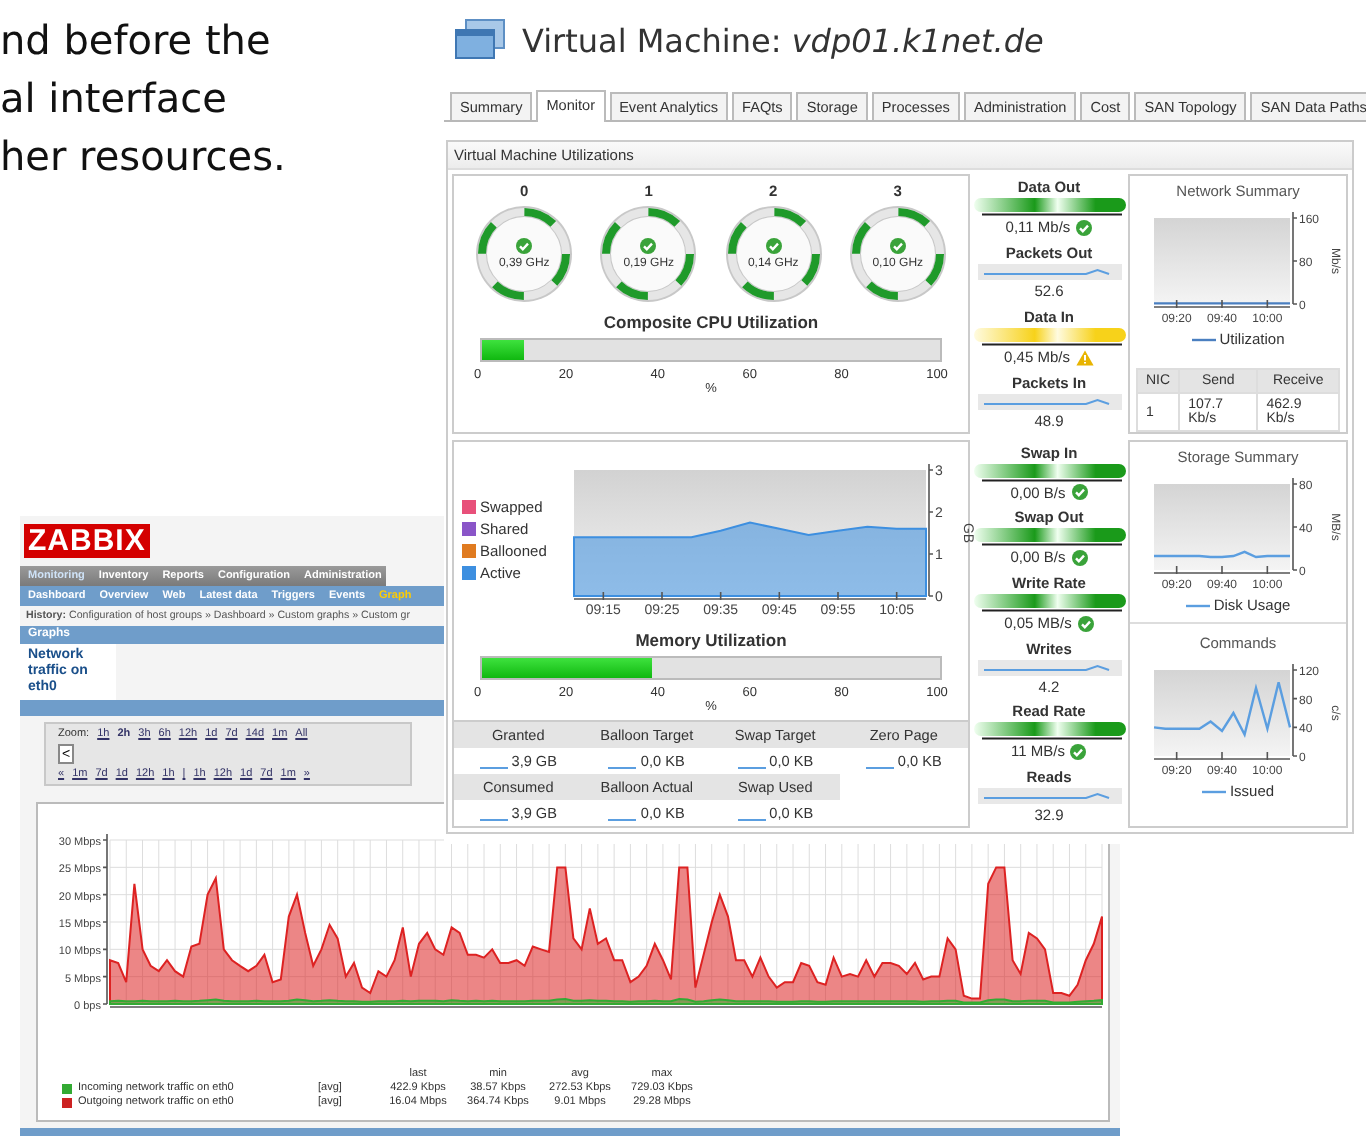 This screenshot has height=1136, width=1366. What do you see at coordinates (783, 40) in the screenshot?
I see `window-title: Virtual Machine: vdp01.k1net.de` at bounding box center [783, 40].